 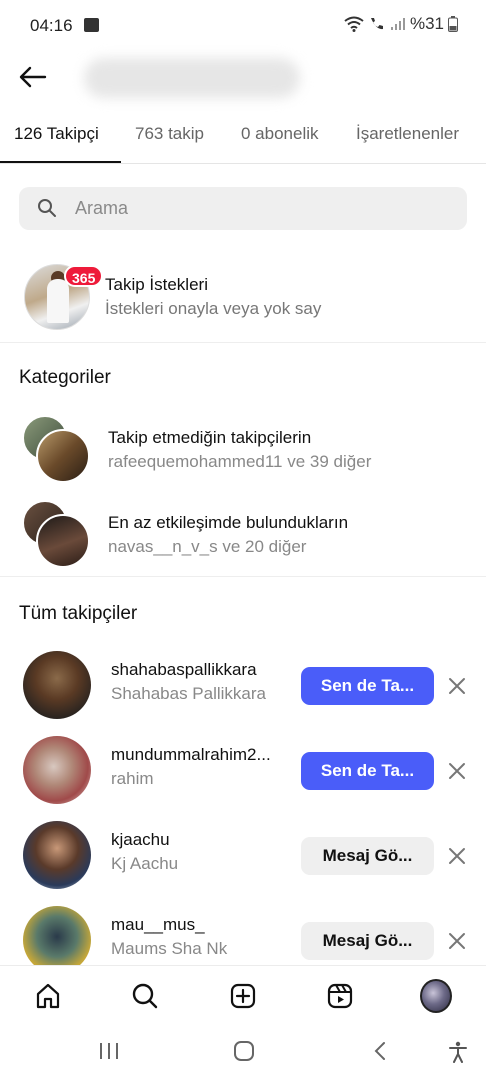 I want to click on recents-icon, so click(x=109, y=1051).